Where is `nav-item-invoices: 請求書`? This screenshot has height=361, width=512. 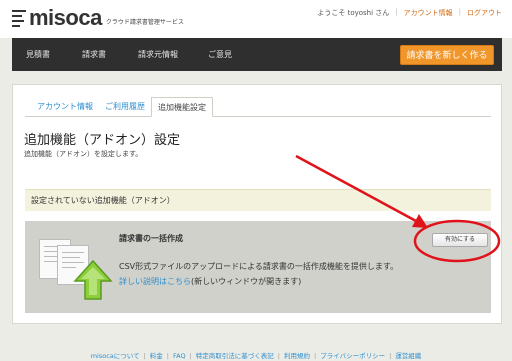
nav-item-invoices: 請求書 is located at coordinates (94, 54).